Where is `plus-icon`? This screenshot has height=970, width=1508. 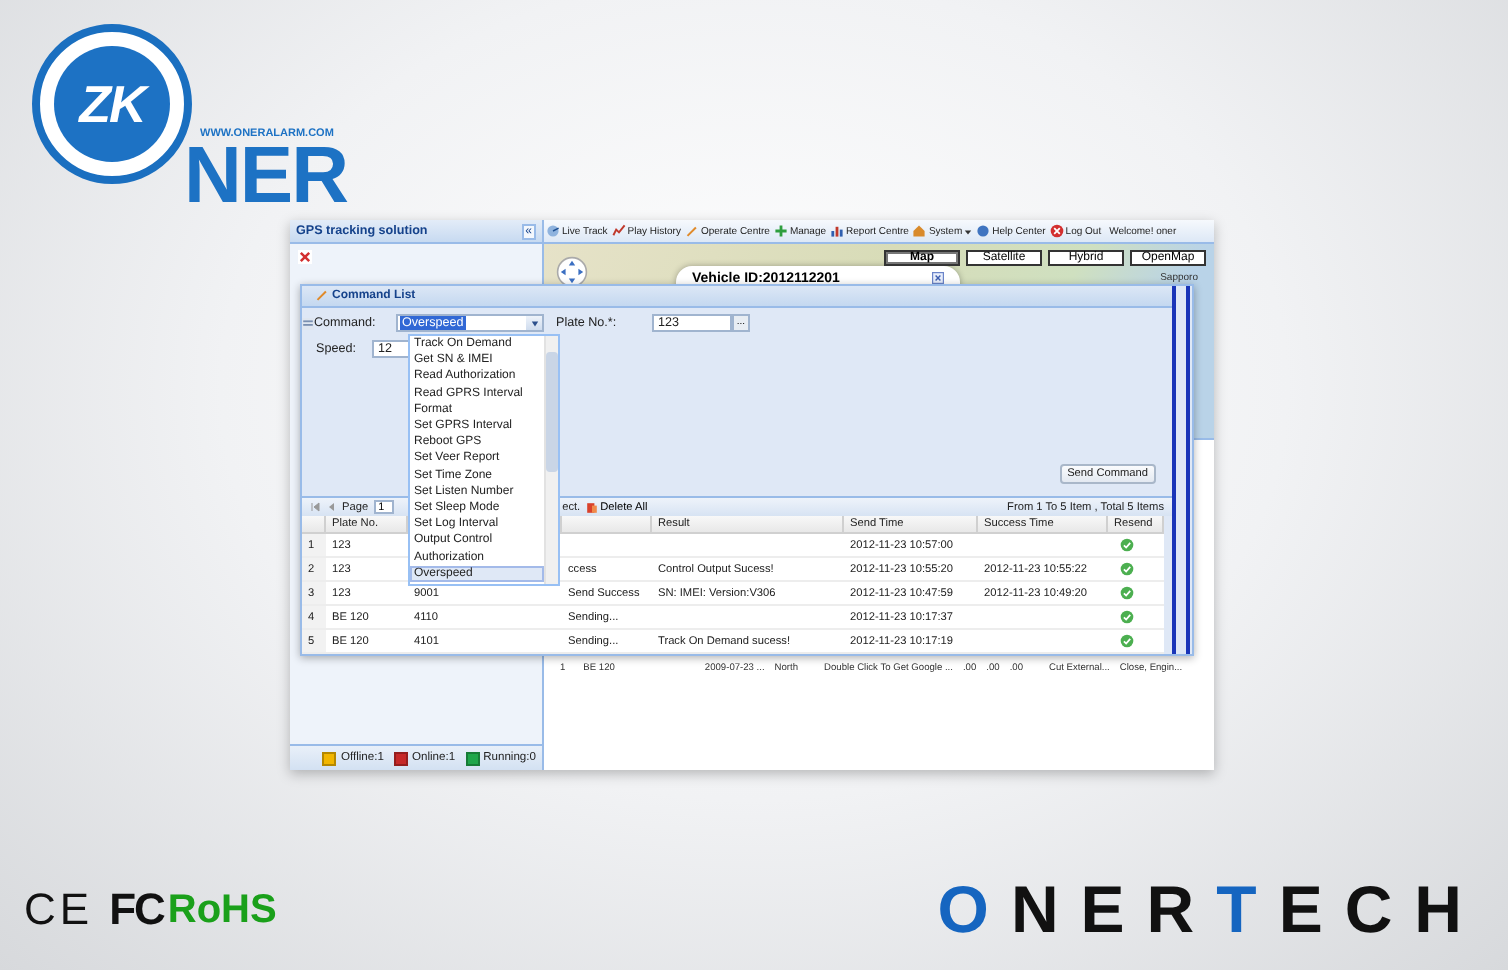
plus-icon is located at coordinates (780, 231).